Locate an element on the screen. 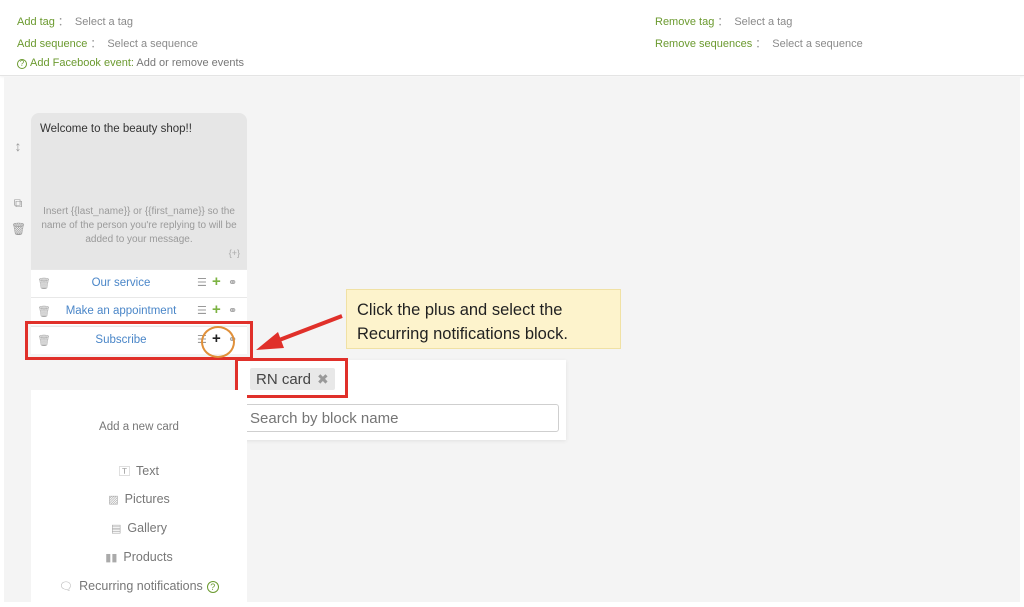 The height and width of the screenshot is (607, 1024). option-label: Text is located at coordinates (147, 471).